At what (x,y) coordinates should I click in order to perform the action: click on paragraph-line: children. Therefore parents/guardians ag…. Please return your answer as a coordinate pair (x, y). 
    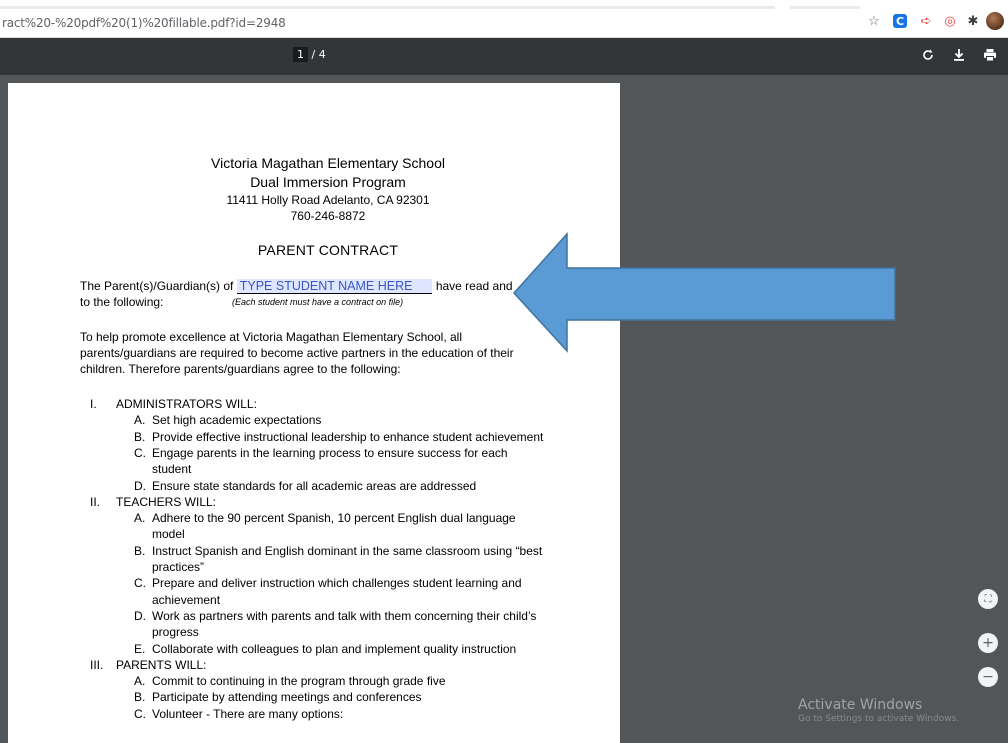
    Looking at the image, I should click on (240, 369).